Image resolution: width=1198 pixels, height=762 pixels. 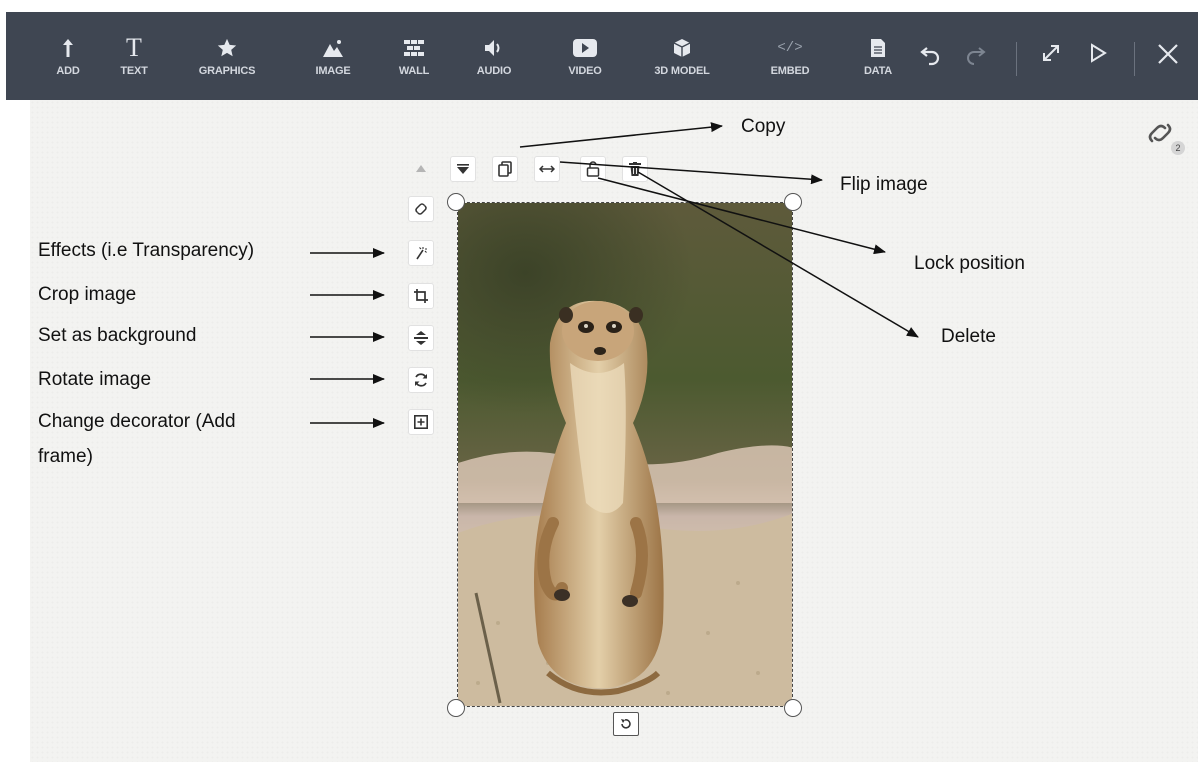 What do you see at coordinates (884, 184) in the screenshot?
I see `annotation-flip: Flip image` at bounding box center [884, 184].